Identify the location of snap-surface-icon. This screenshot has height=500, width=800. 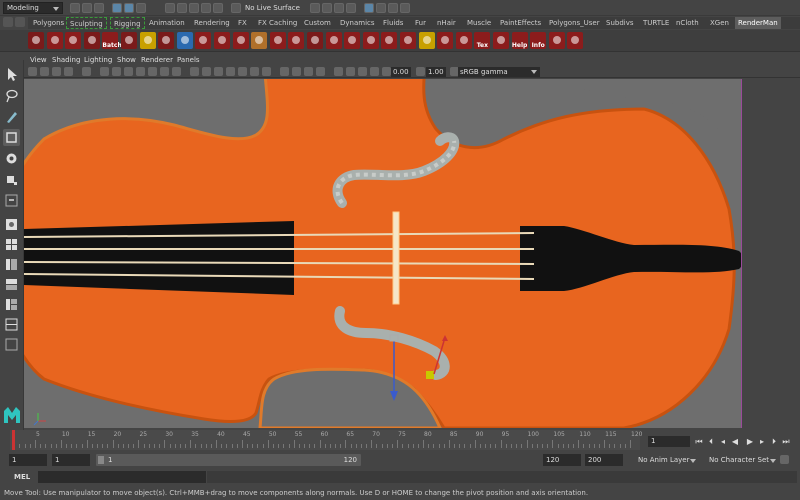
(218, 8).